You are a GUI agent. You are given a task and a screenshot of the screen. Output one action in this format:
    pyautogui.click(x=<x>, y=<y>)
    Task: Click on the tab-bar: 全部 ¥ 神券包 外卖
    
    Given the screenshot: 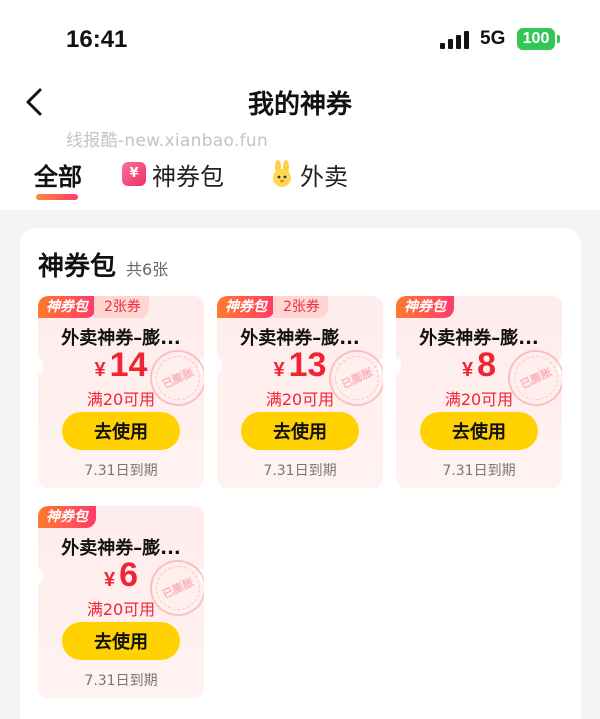 What is the action you would take?
    pyautogui.click(x=300, y=178)
    